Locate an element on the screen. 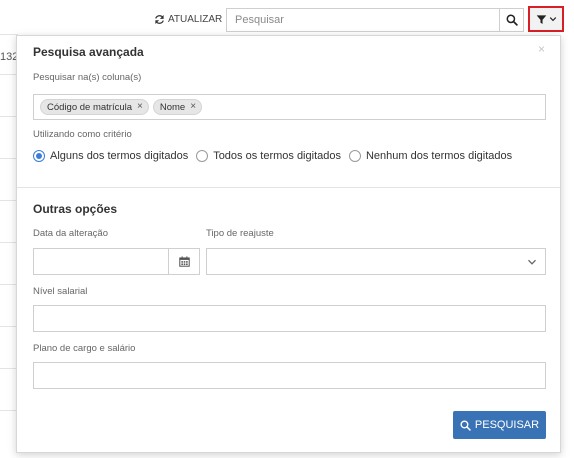 Image resolution: width=574 pixels, height=458 pixels. calendar-icon is located at coordinates (184, 261).